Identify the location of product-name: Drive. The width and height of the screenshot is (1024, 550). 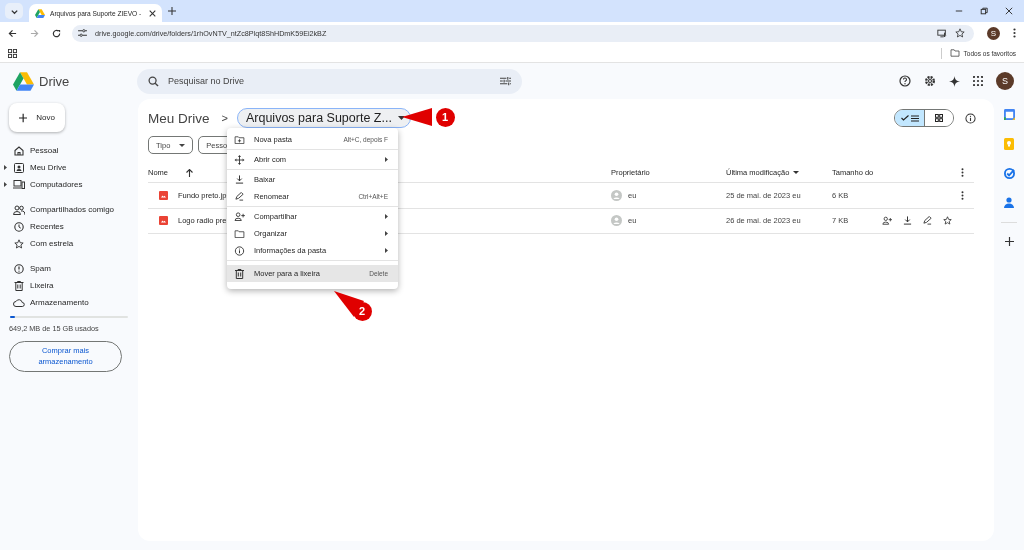
(54, 81).